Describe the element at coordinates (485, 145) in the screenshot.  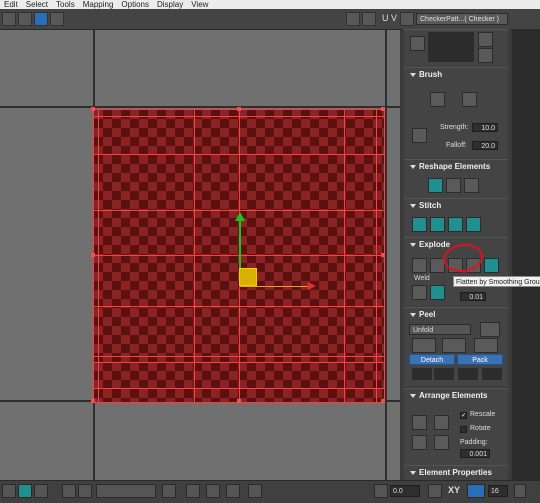
I see `falloff-field: 20.0` at that location.